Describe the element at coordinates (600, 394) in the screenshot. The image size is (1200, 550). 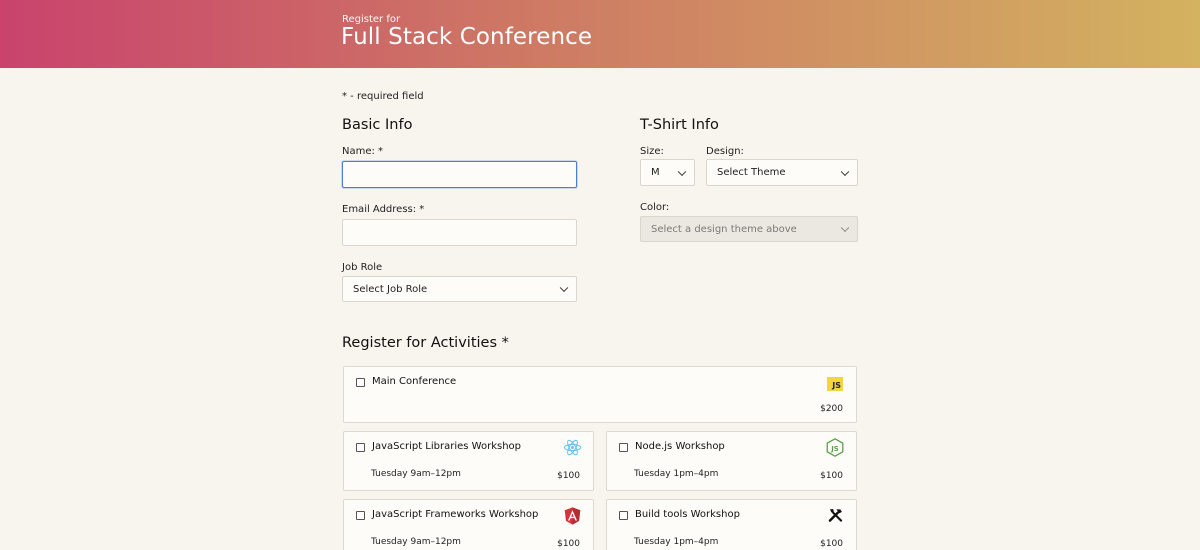
I see `activity-card-main-conference: Main Conference JS $200` at that location.